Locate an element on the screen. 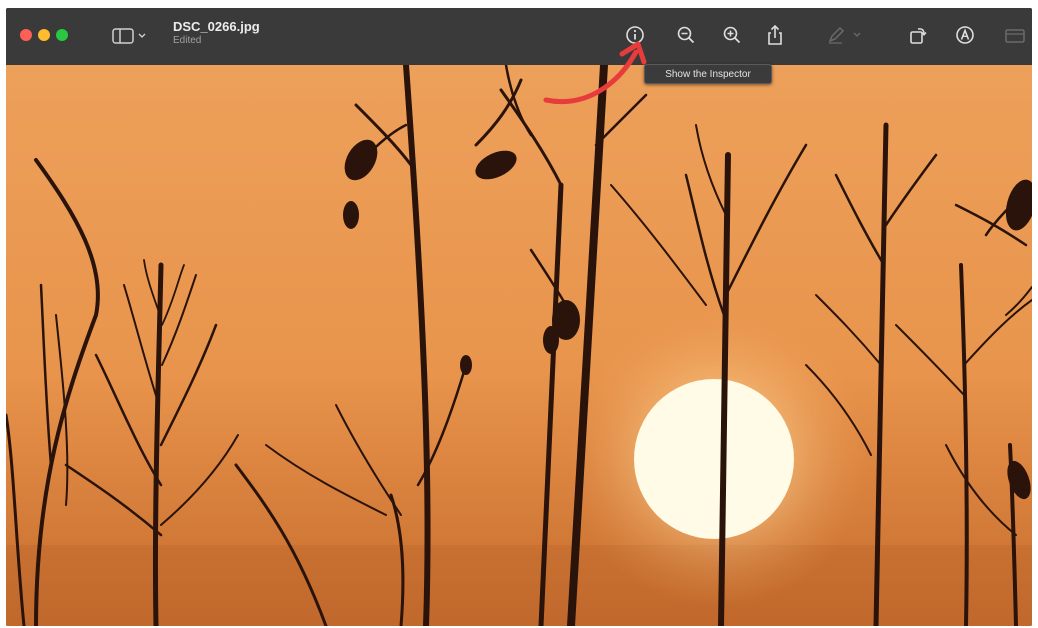 Image resolution: width=1038 pixels, height=628 pixels. markup-icon is located at coordinates (844, 35).